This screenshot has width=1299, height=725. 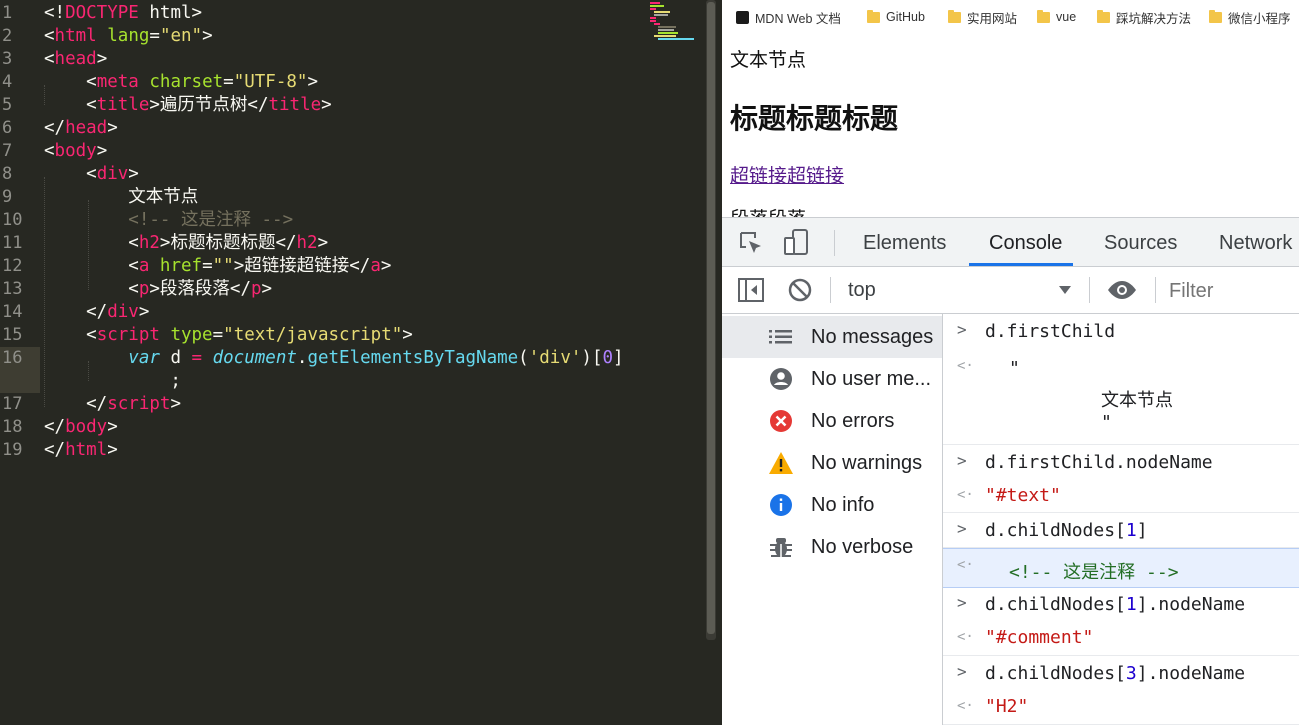 I want to click on console-input-row: > d.childNodes[3].nodeName, so click(x=1121, y=673).